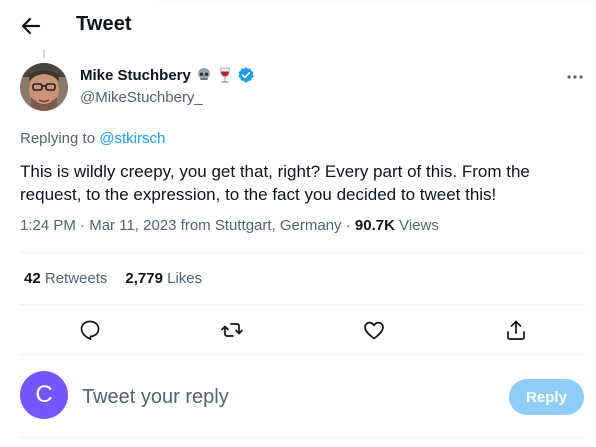 The image size is (596, 447). Describe the element at coordinates (374, 330) in the screenshot. I see `like-icon` at that location.